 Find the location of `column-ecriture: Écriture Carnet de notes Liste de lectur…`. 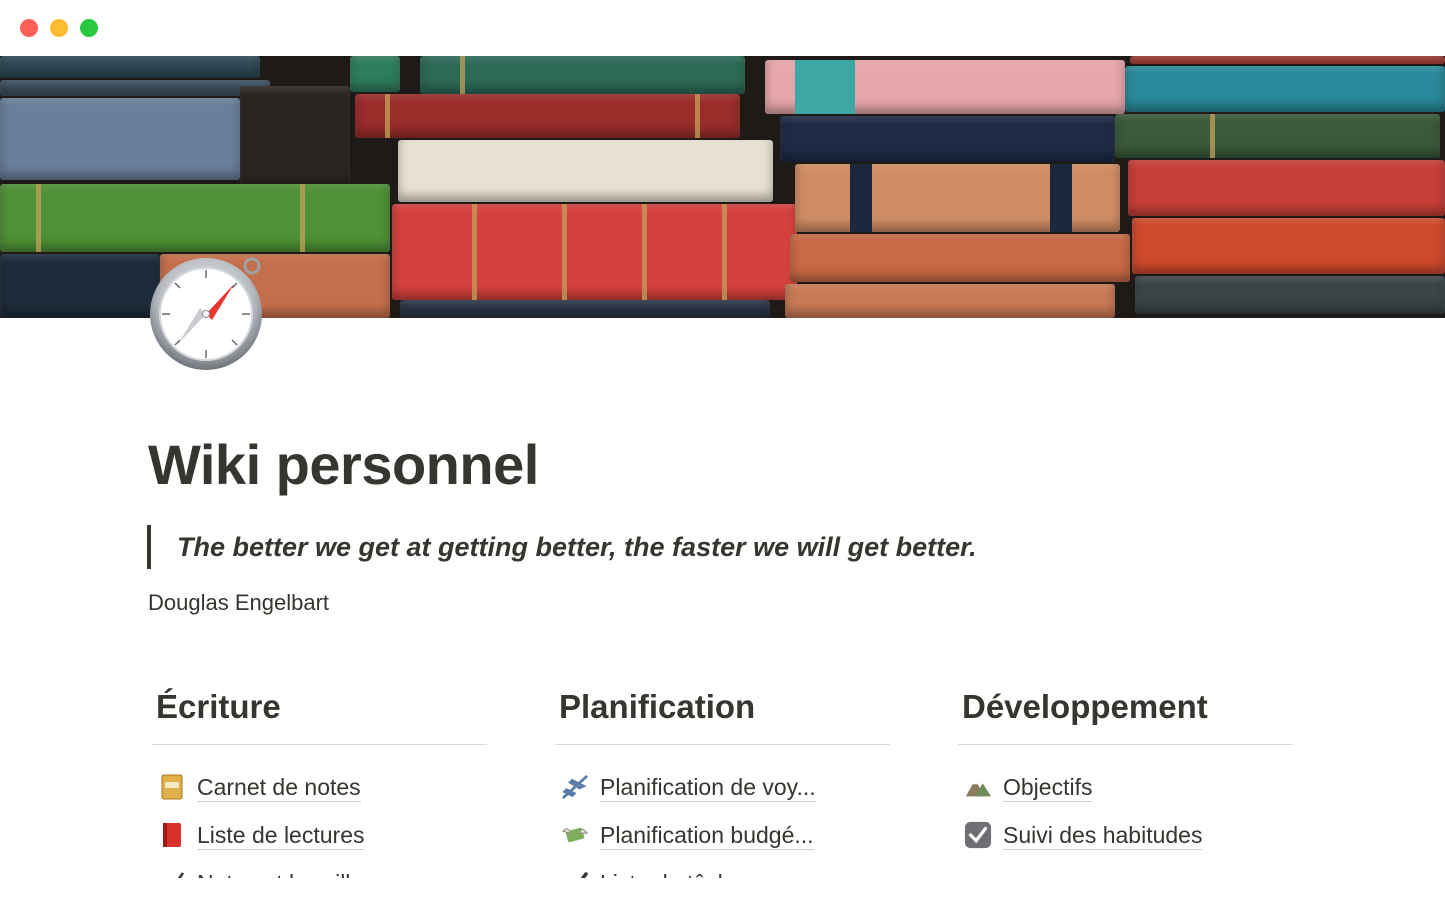

column-ecriture: Écriture Carnet de notes Liste de lectur… is located at coordinates (319, 783).